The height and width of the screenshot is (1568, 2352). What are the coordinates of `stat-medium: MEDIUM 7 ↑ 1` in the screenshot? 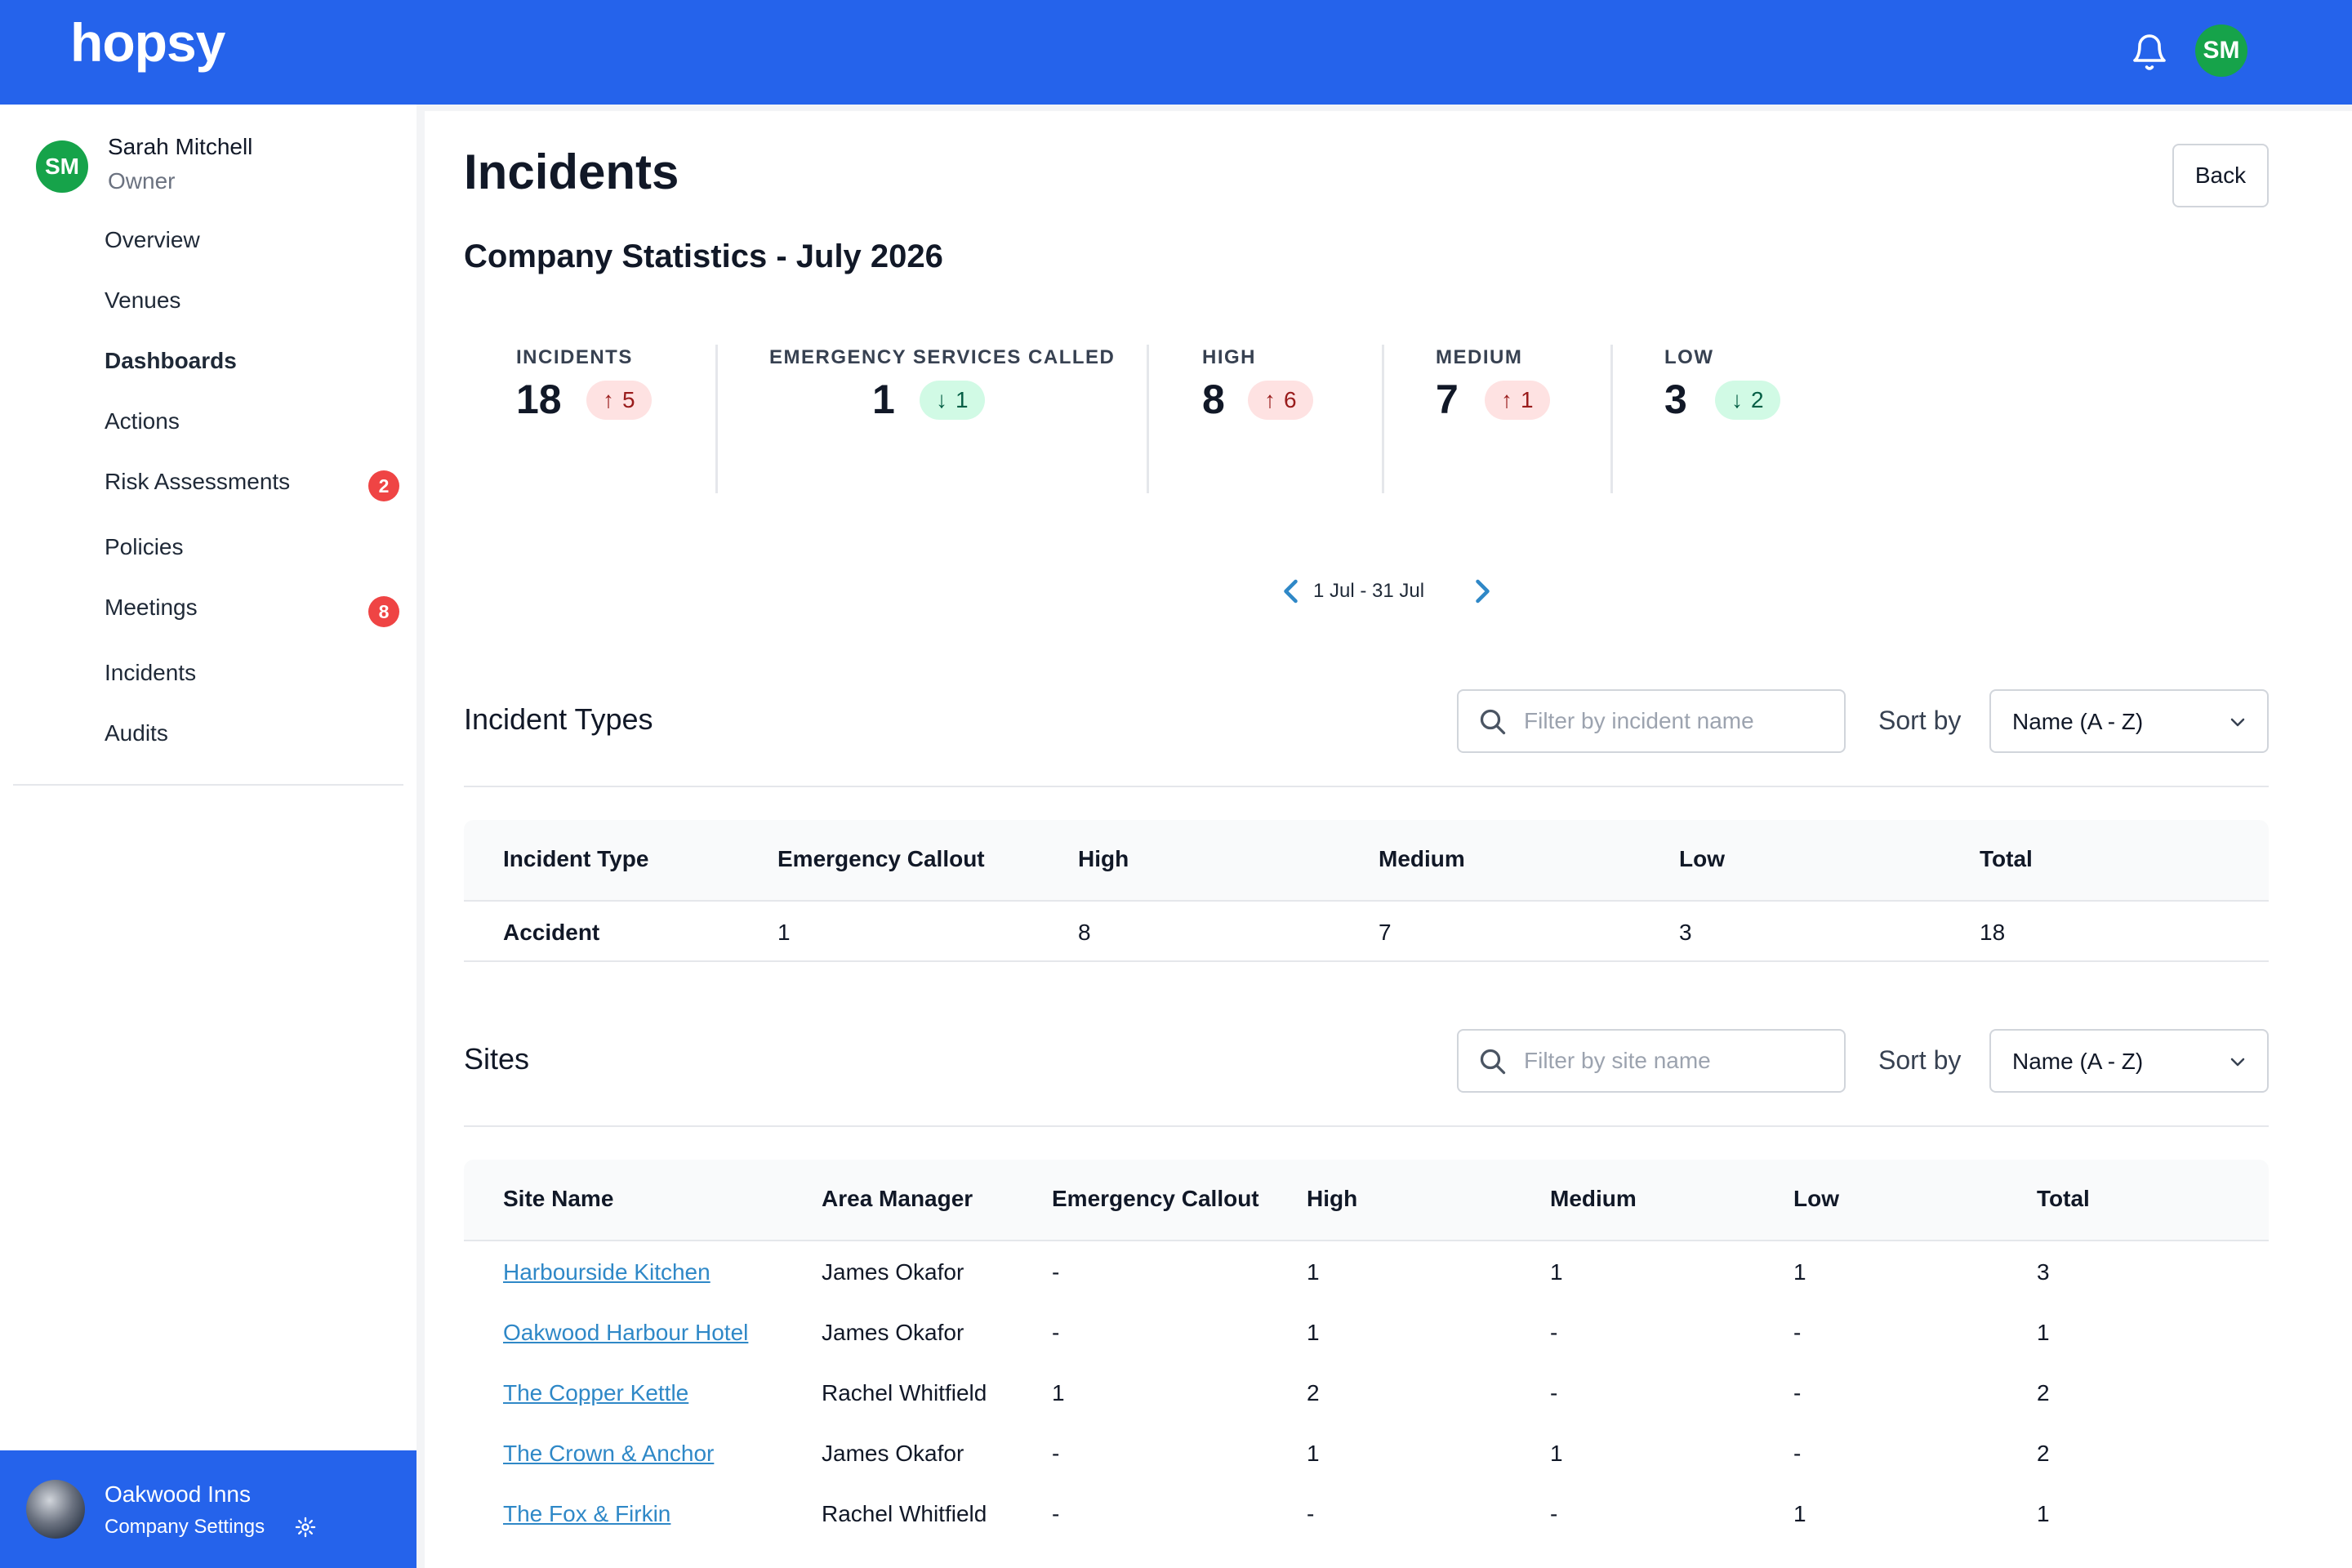 It's located at (1493, 384).